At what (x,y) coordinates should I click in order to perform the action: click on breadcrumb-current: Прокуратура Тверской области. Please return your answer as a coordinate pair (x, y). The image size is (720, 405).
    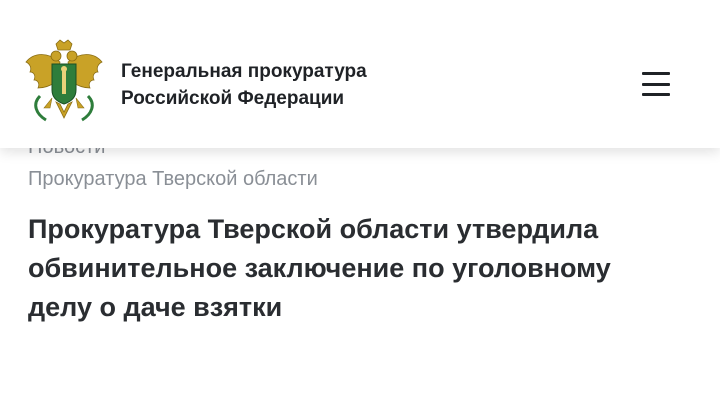
    Looking at the image, I should click on (173, 179).